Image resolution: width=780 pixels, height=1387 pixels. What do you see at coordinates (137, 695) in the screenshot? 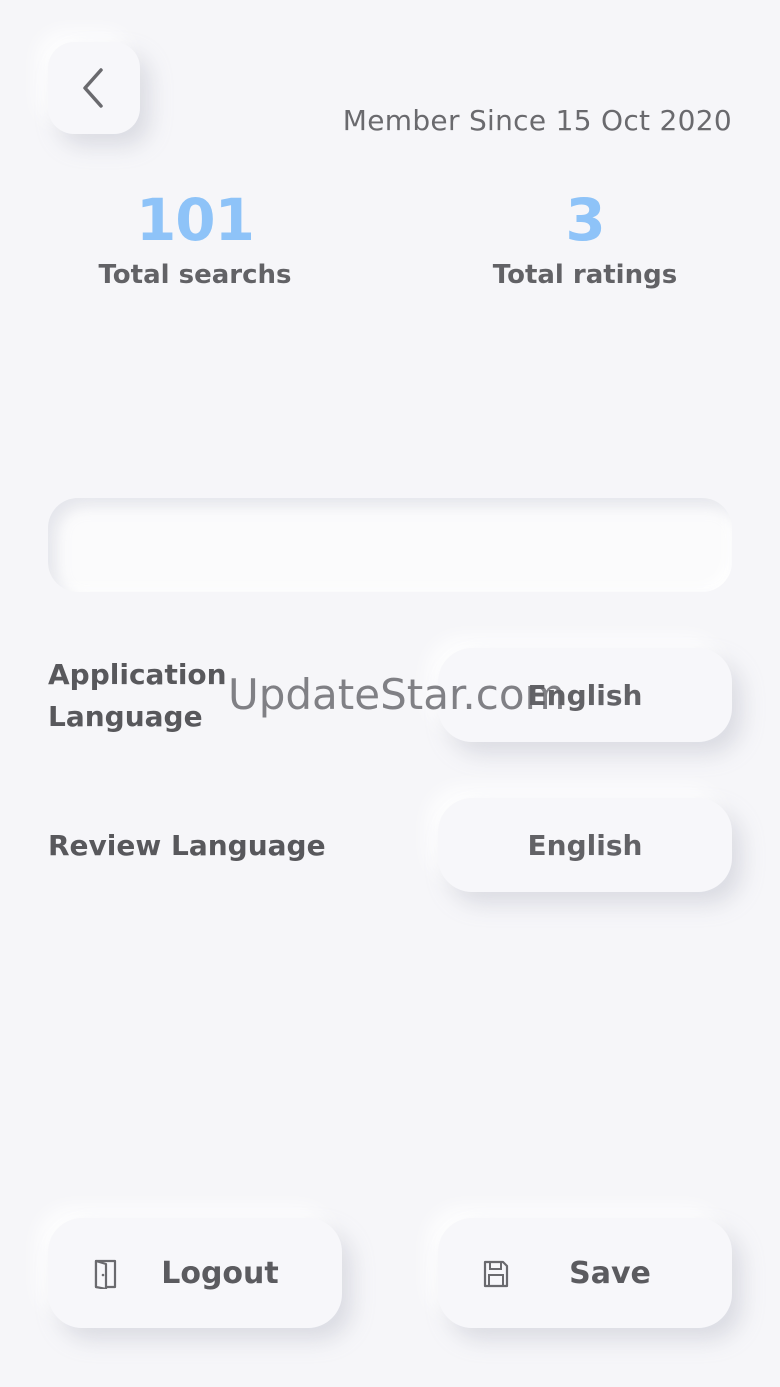
I see `application-language-label: Application Language` at bounding box center [137, 695].